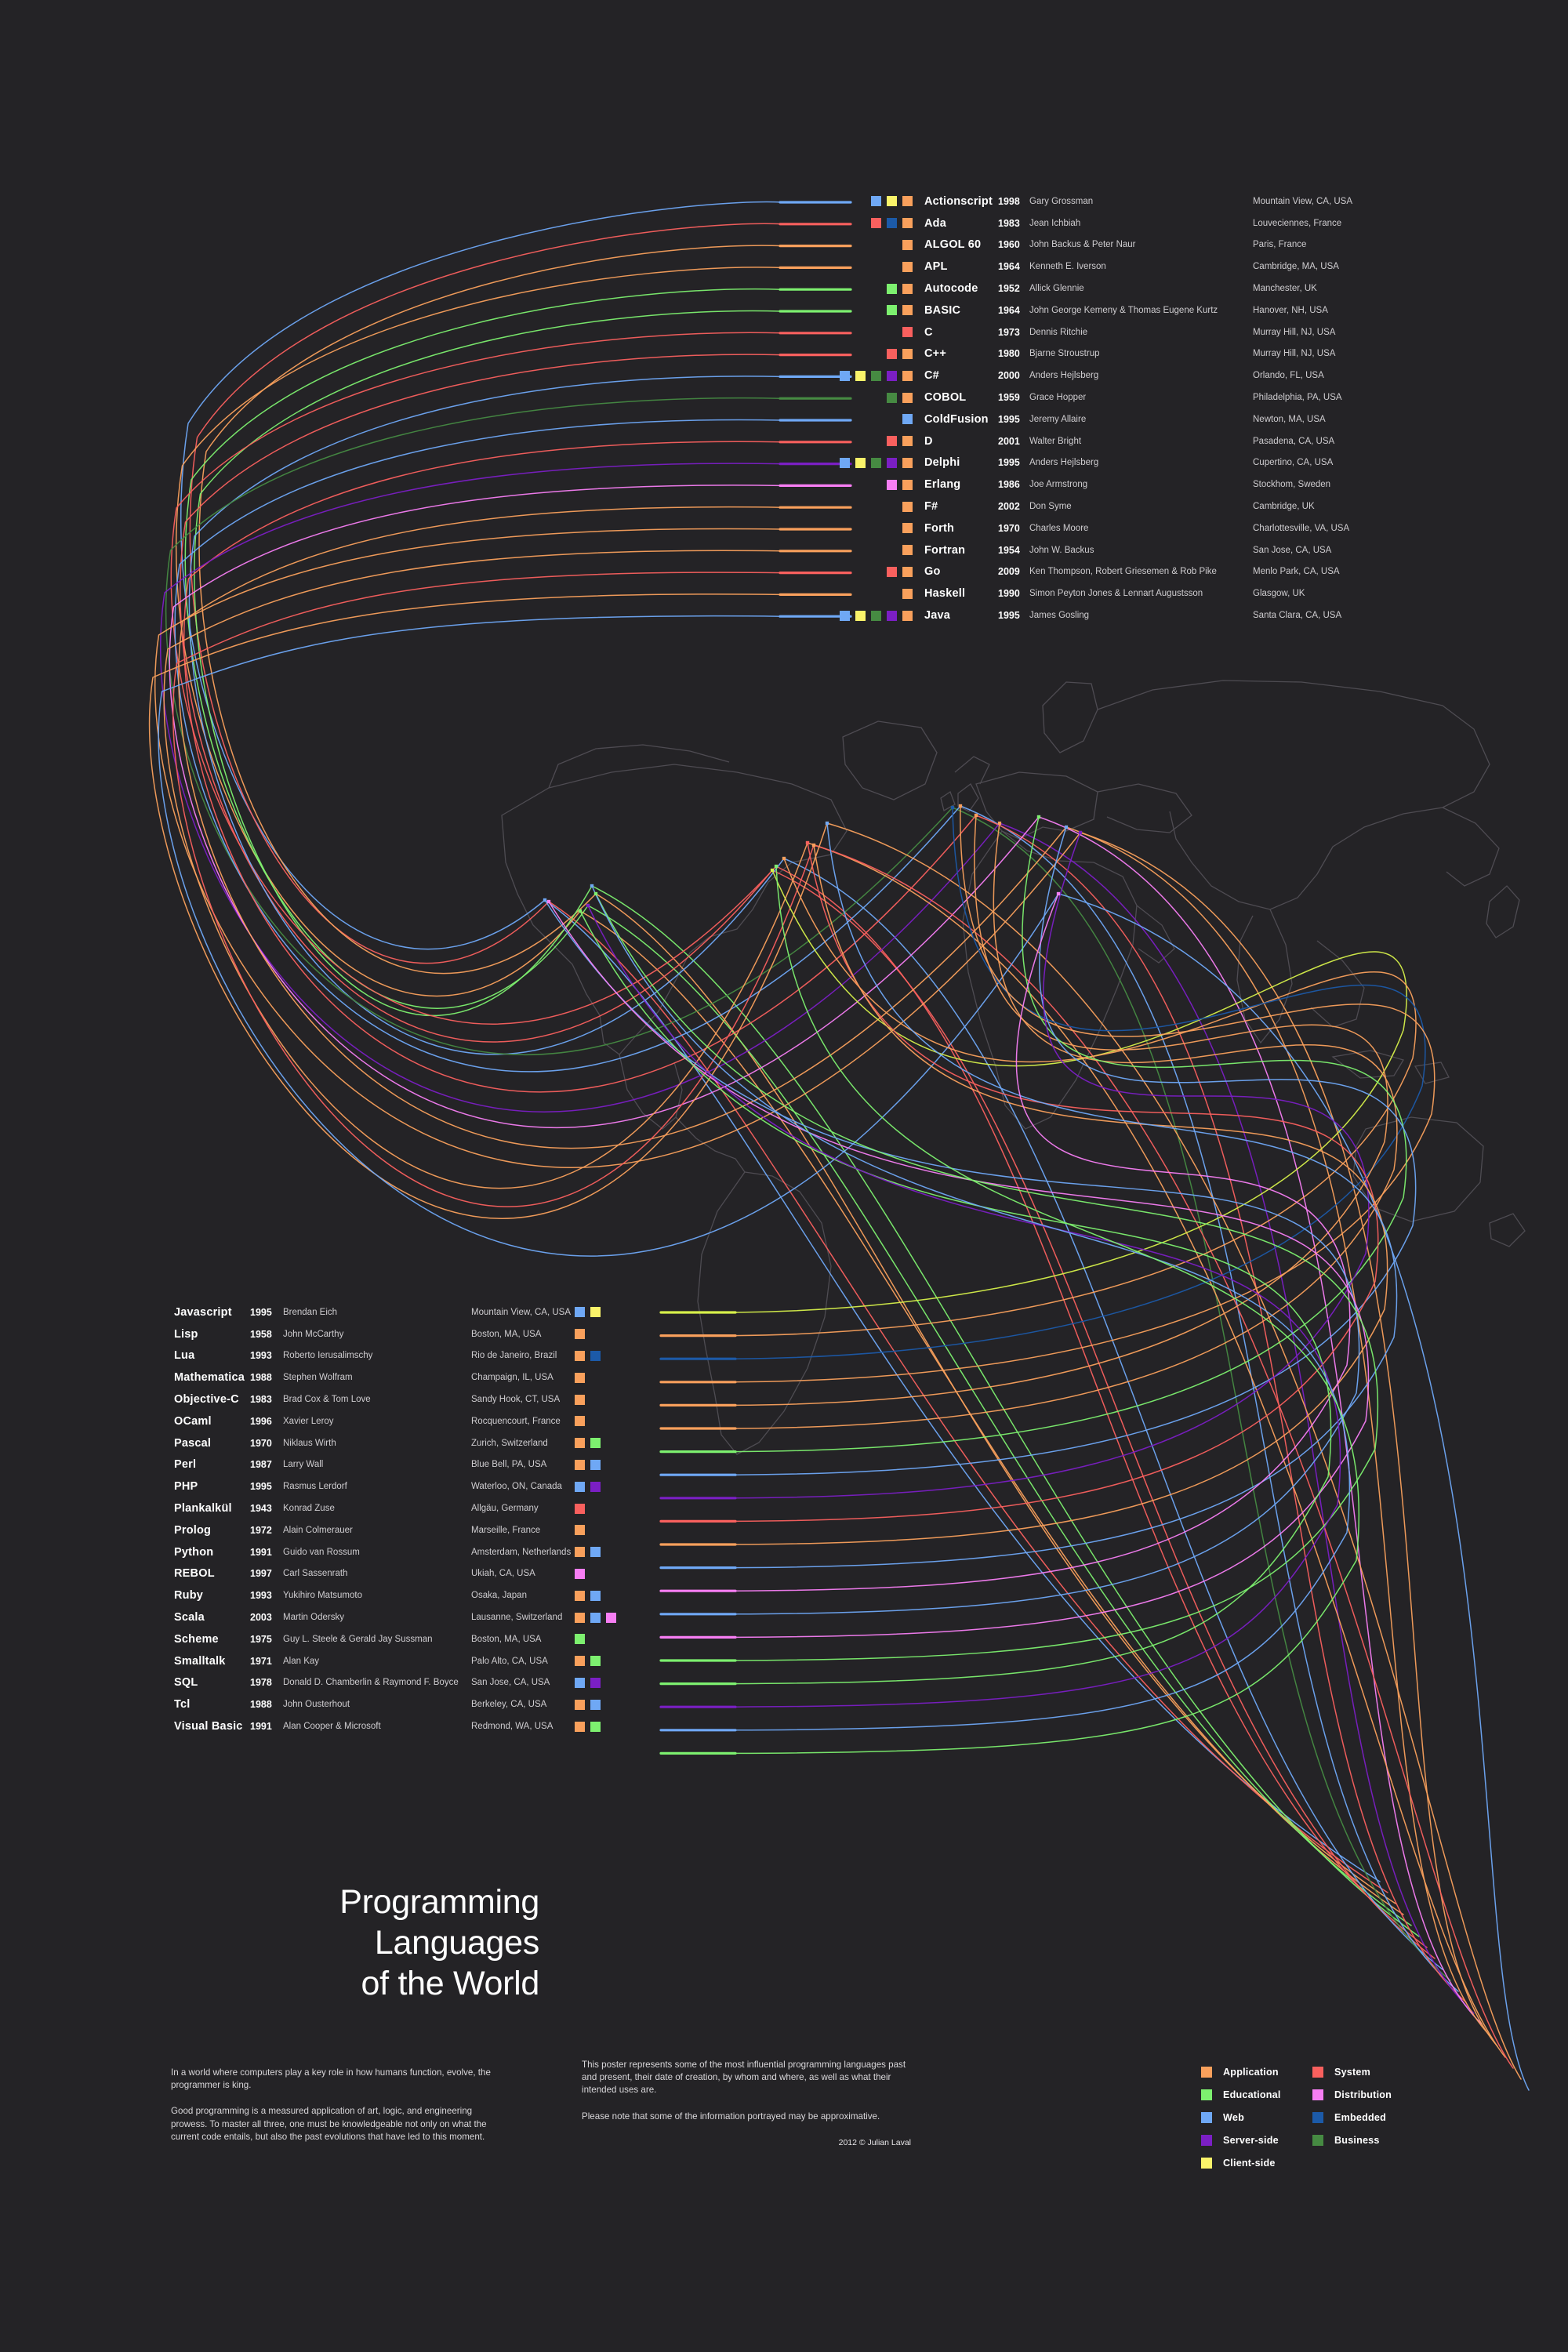  What do you see at coordinates (1233, 2117) in the screenshot?
I see `legend-label: Web` at bounding box center [1233, 2117].